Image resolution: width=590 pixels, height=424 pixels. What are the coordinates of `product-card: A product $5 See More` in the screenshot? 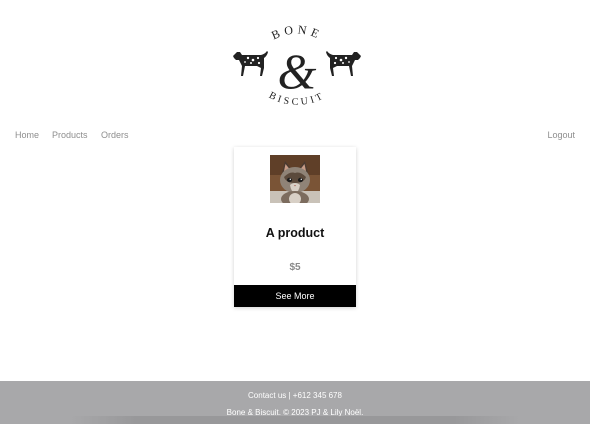 It's located at (295, 227).